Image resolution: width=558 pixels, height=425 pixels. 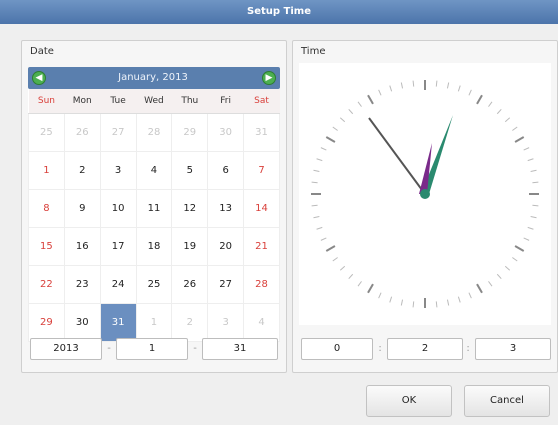 What do you see at coordinates (189, 101) in the screenshot?
I see `weekday-header: Thu` at bounding box center [189, 101].